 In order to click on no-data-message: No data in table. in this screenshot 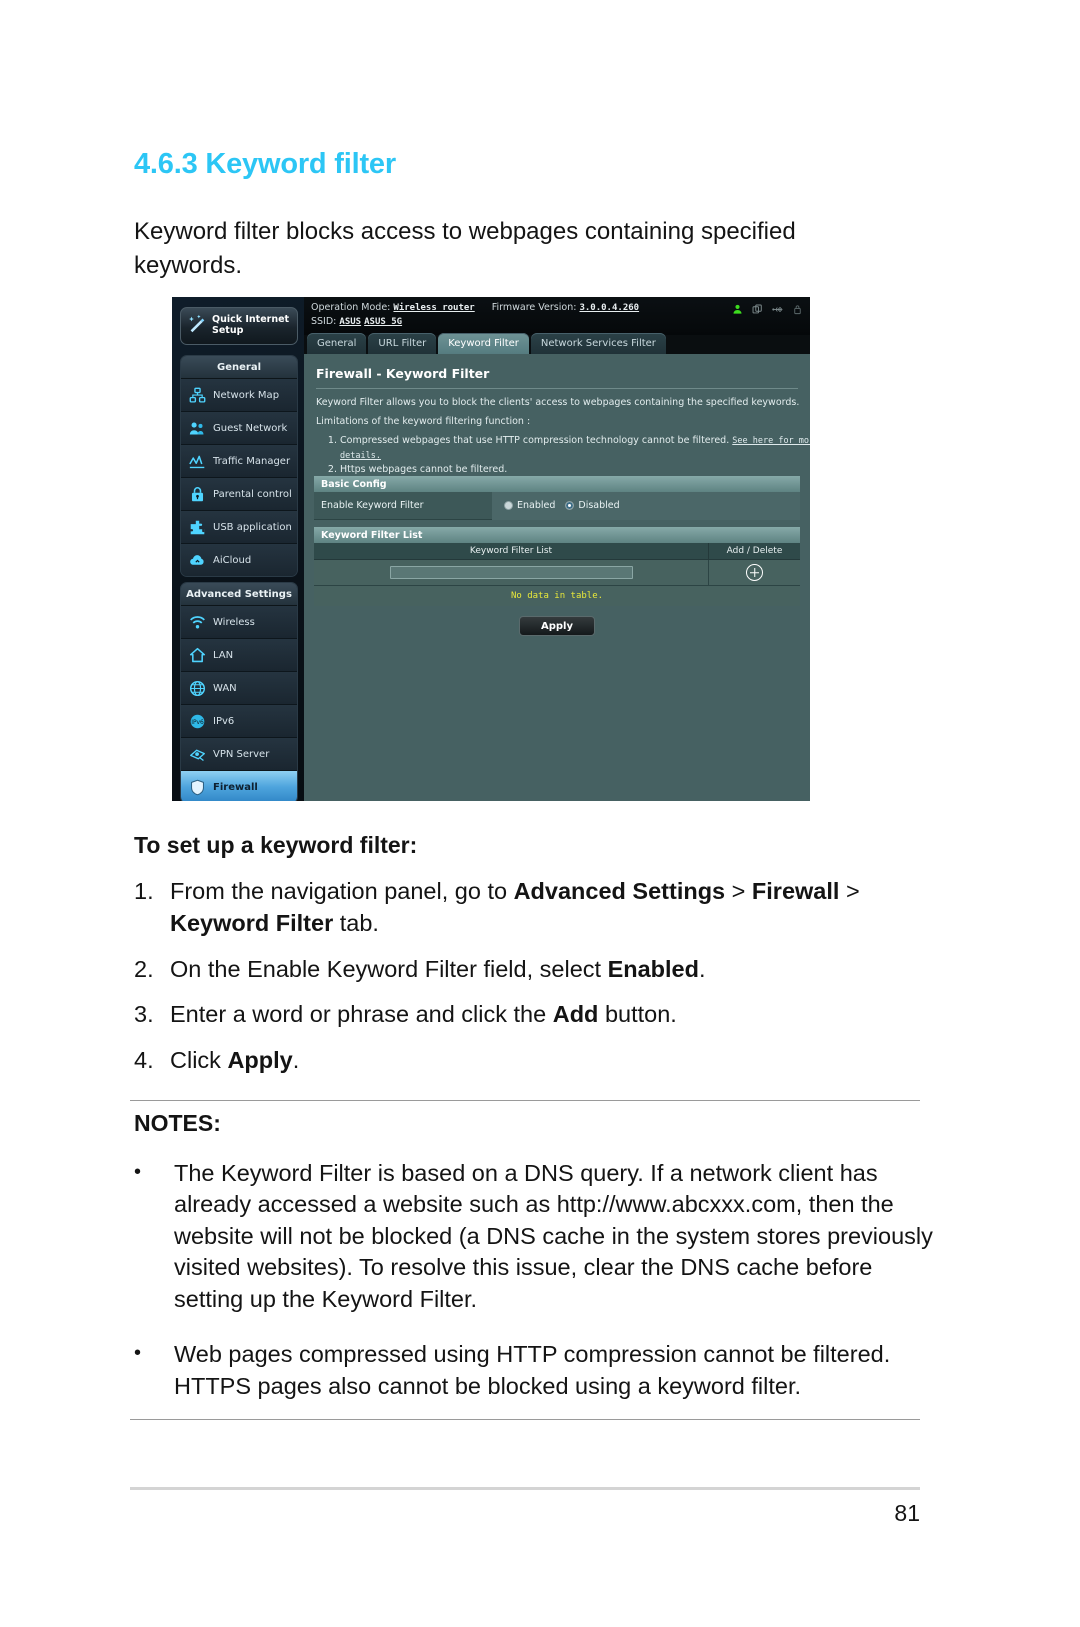, I will do `click(557, 596)`.